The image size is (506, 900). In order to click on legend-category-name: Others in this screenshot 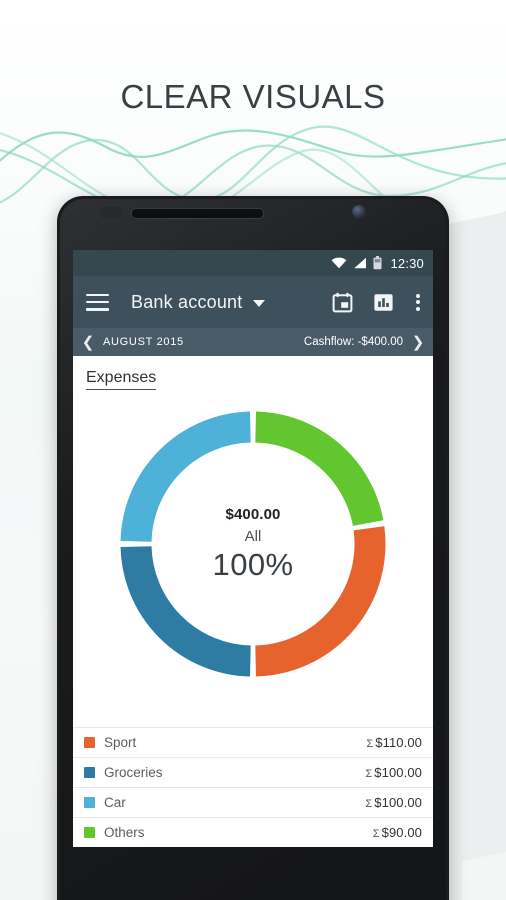, I will do `click(124, 832)`.